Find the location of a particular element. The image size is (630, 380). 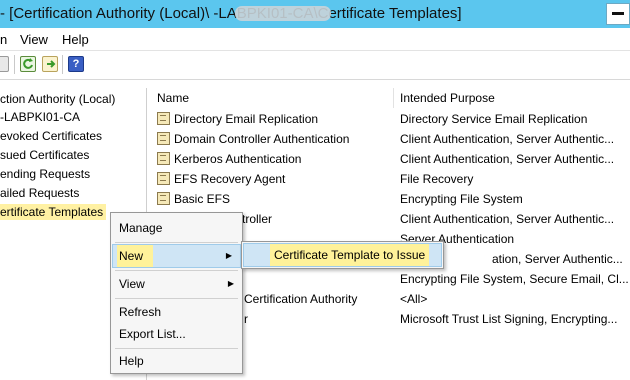

row-name: r is located at coordinates (246, 319).